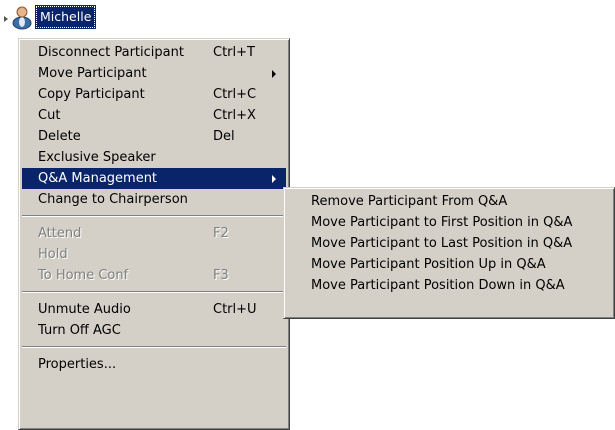 The width and height of the screenshot is (615, 430). I want to click on menu-item-qanda-management: Q&A Management, so click(154, 178).